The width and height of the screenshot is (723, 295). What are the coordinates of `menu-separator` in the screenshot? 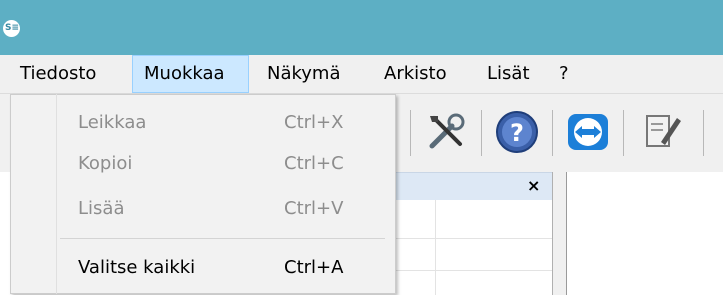 It's located at (222, 238).